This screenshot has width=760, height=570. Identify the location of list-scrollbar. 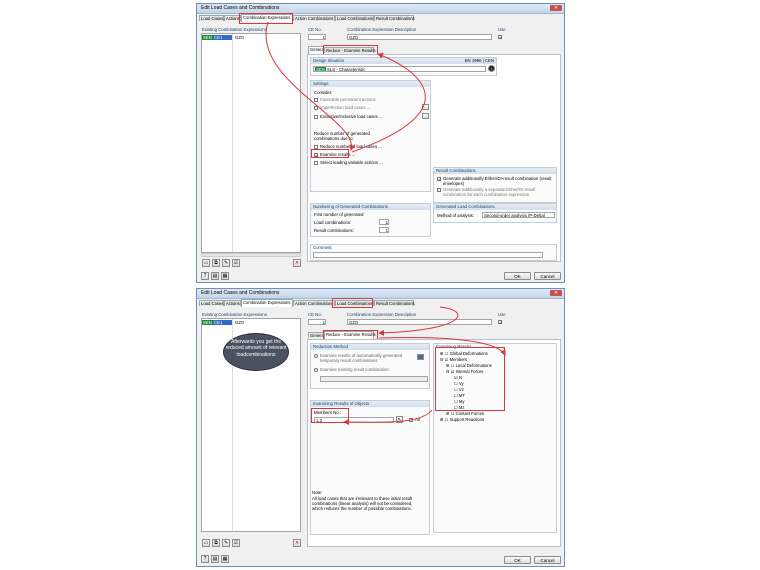
(251, 255).